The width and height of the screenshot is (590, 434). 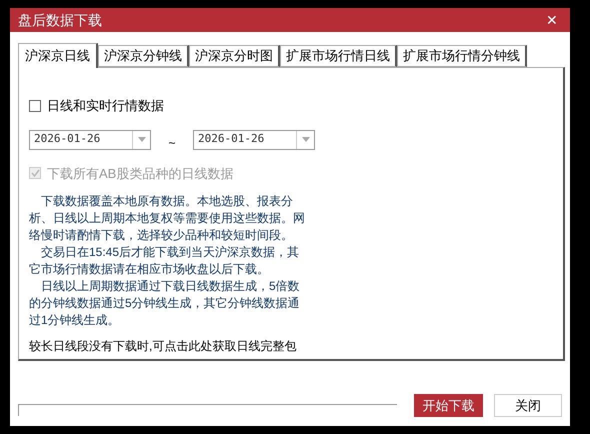 What do you see at coordinates (164, 261) in the screenshot?
I see `note-paragraph: 交易日在15:45后才能下载到当天沪深京数据，其它市场行情数据请在相应市场收盘以后下载。` at bounding box center [164, 261].